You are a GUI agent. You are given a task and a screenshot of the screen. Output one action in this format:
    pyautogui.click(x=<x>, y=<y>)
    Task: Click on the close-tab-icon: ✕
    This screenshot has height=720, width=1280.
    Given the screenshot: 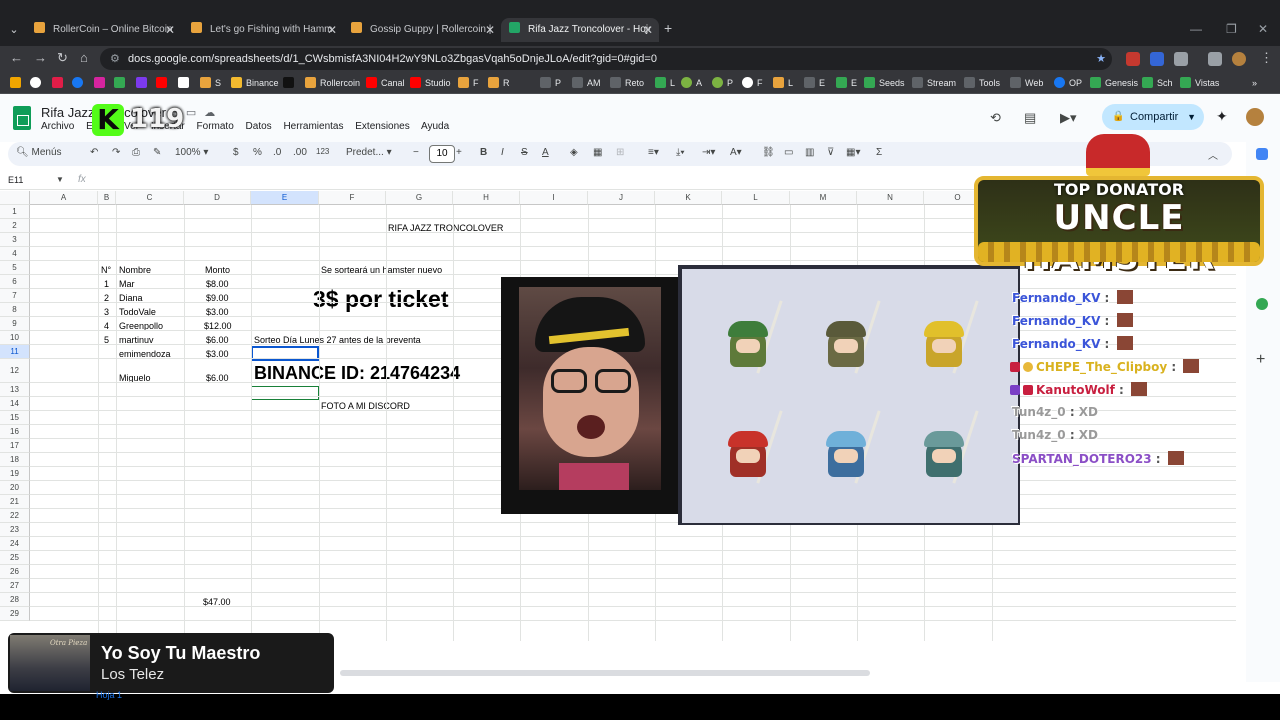 What is the action you would take?
    pyautogui.click(x=490, y=30)
    